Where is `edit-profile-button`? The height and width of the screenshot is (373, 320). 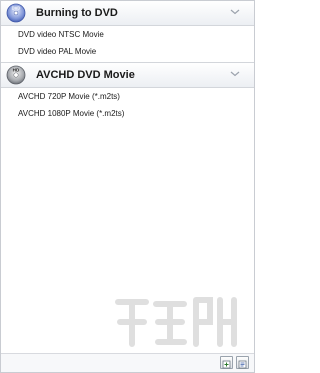
edit-profile-button is located at coordinates (242, 362).